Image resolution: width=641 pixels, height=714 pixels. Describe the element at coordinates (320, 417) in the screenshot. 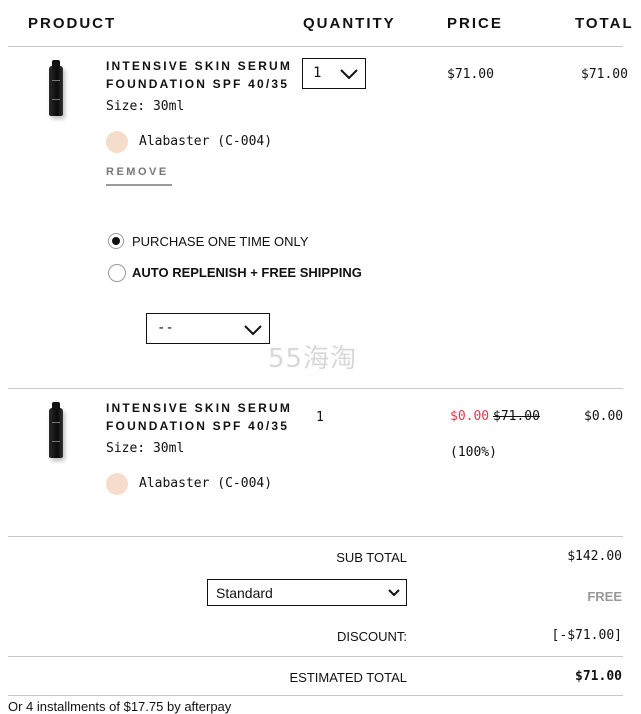

I see `item-quantity: 1` at that location.